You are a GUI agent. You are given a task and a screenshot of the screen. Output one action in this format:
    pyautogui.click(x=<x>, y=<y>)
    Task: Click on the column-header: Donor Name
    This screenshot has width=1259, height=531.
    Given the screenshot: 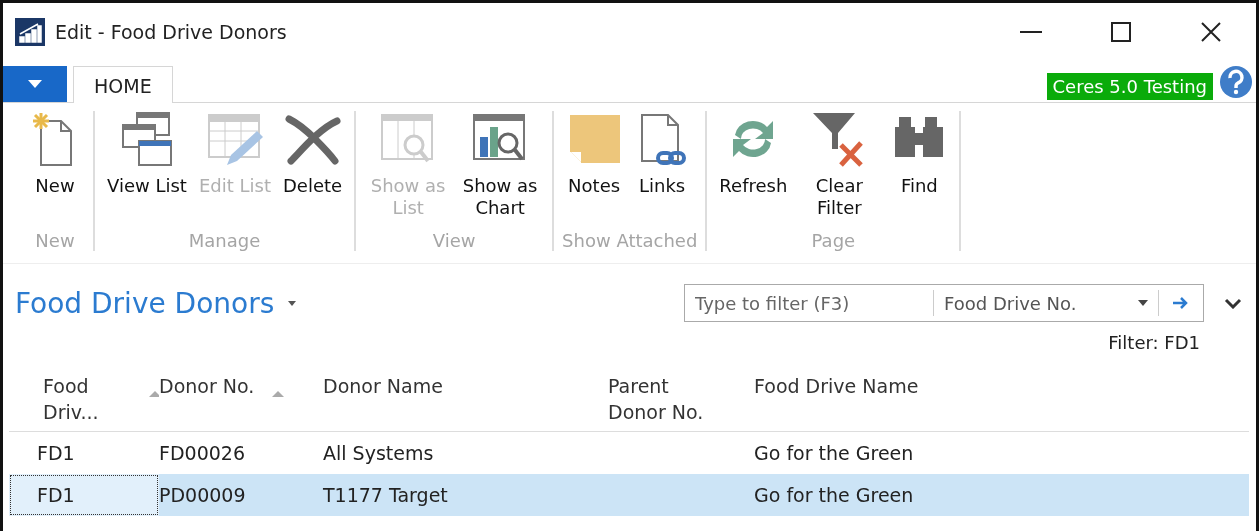 What is the action you would take?
    pyautogui.click(x=383, y=386)
    